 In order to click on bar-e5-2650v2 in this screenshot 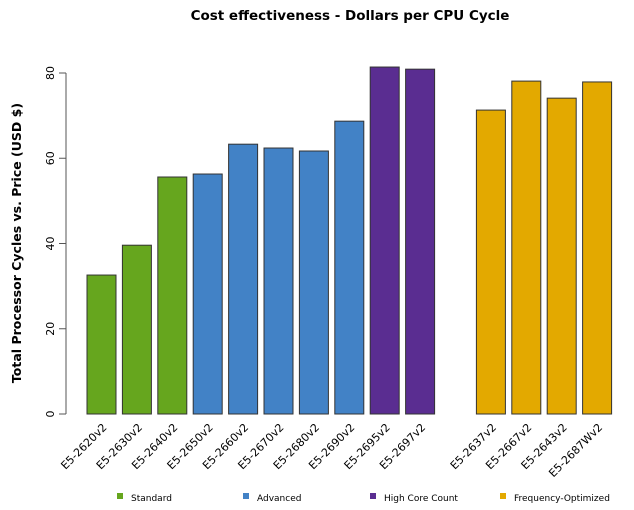, I will do `click(207, 294)`.